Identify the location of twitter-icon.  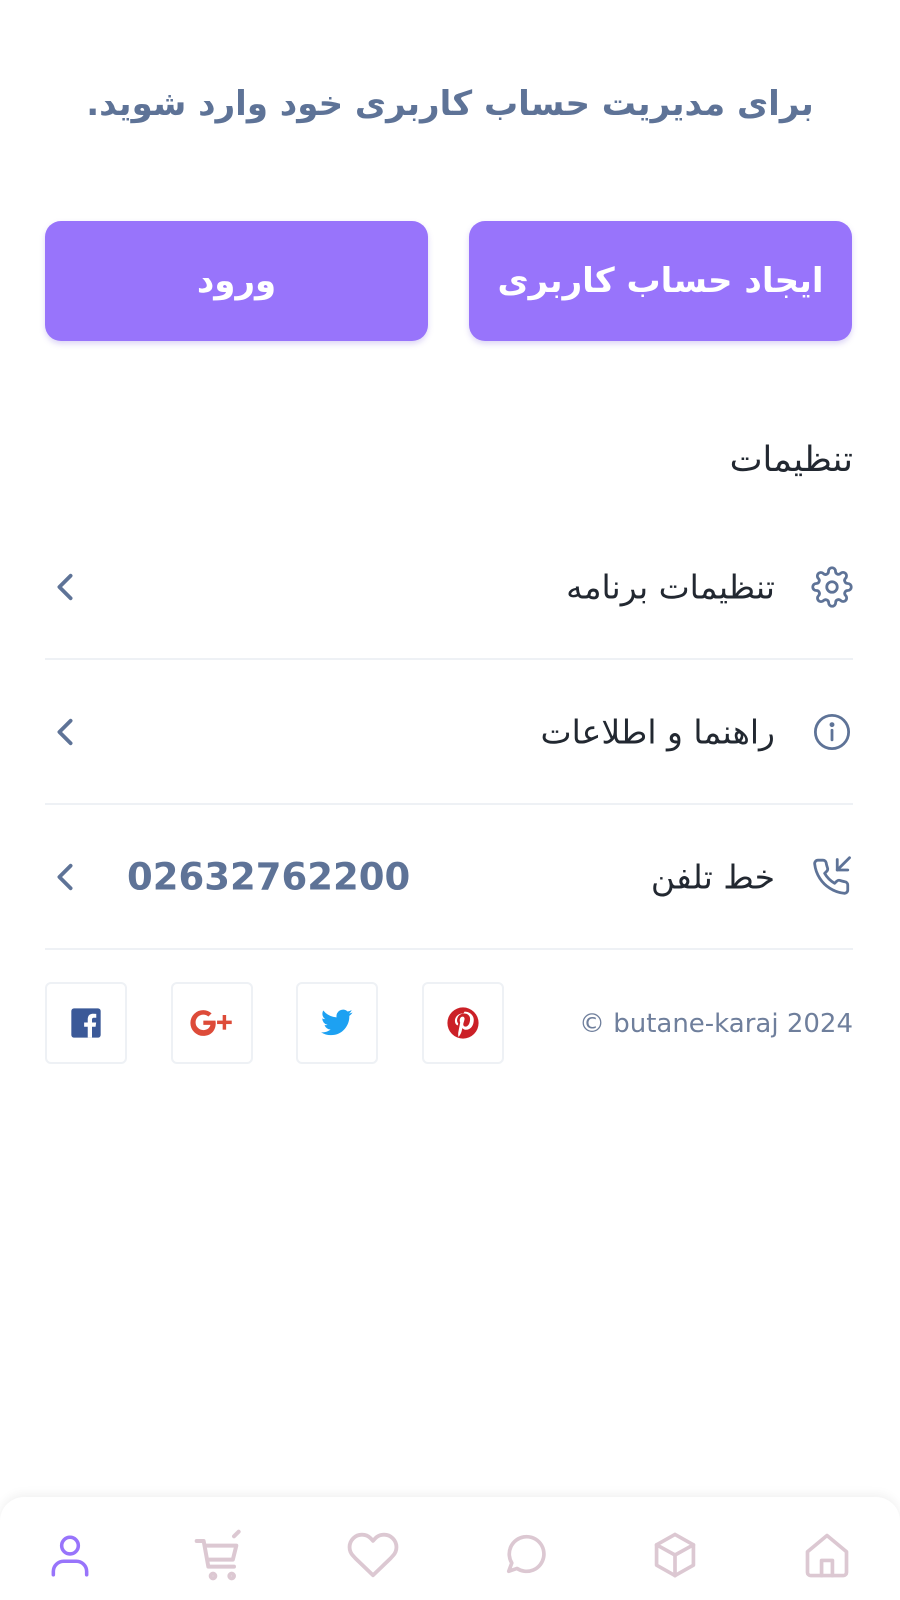
(336, 1022).